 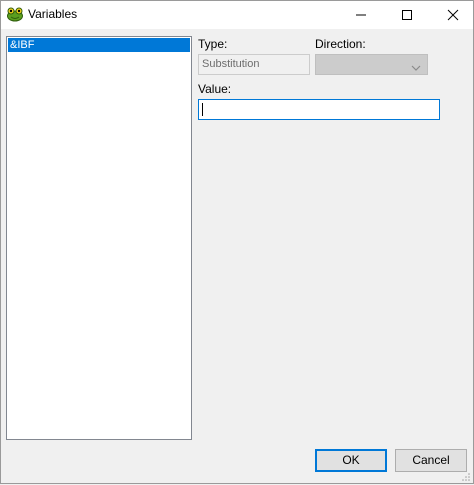 I want to click on minimize-icon, so click(x=361, y=15).